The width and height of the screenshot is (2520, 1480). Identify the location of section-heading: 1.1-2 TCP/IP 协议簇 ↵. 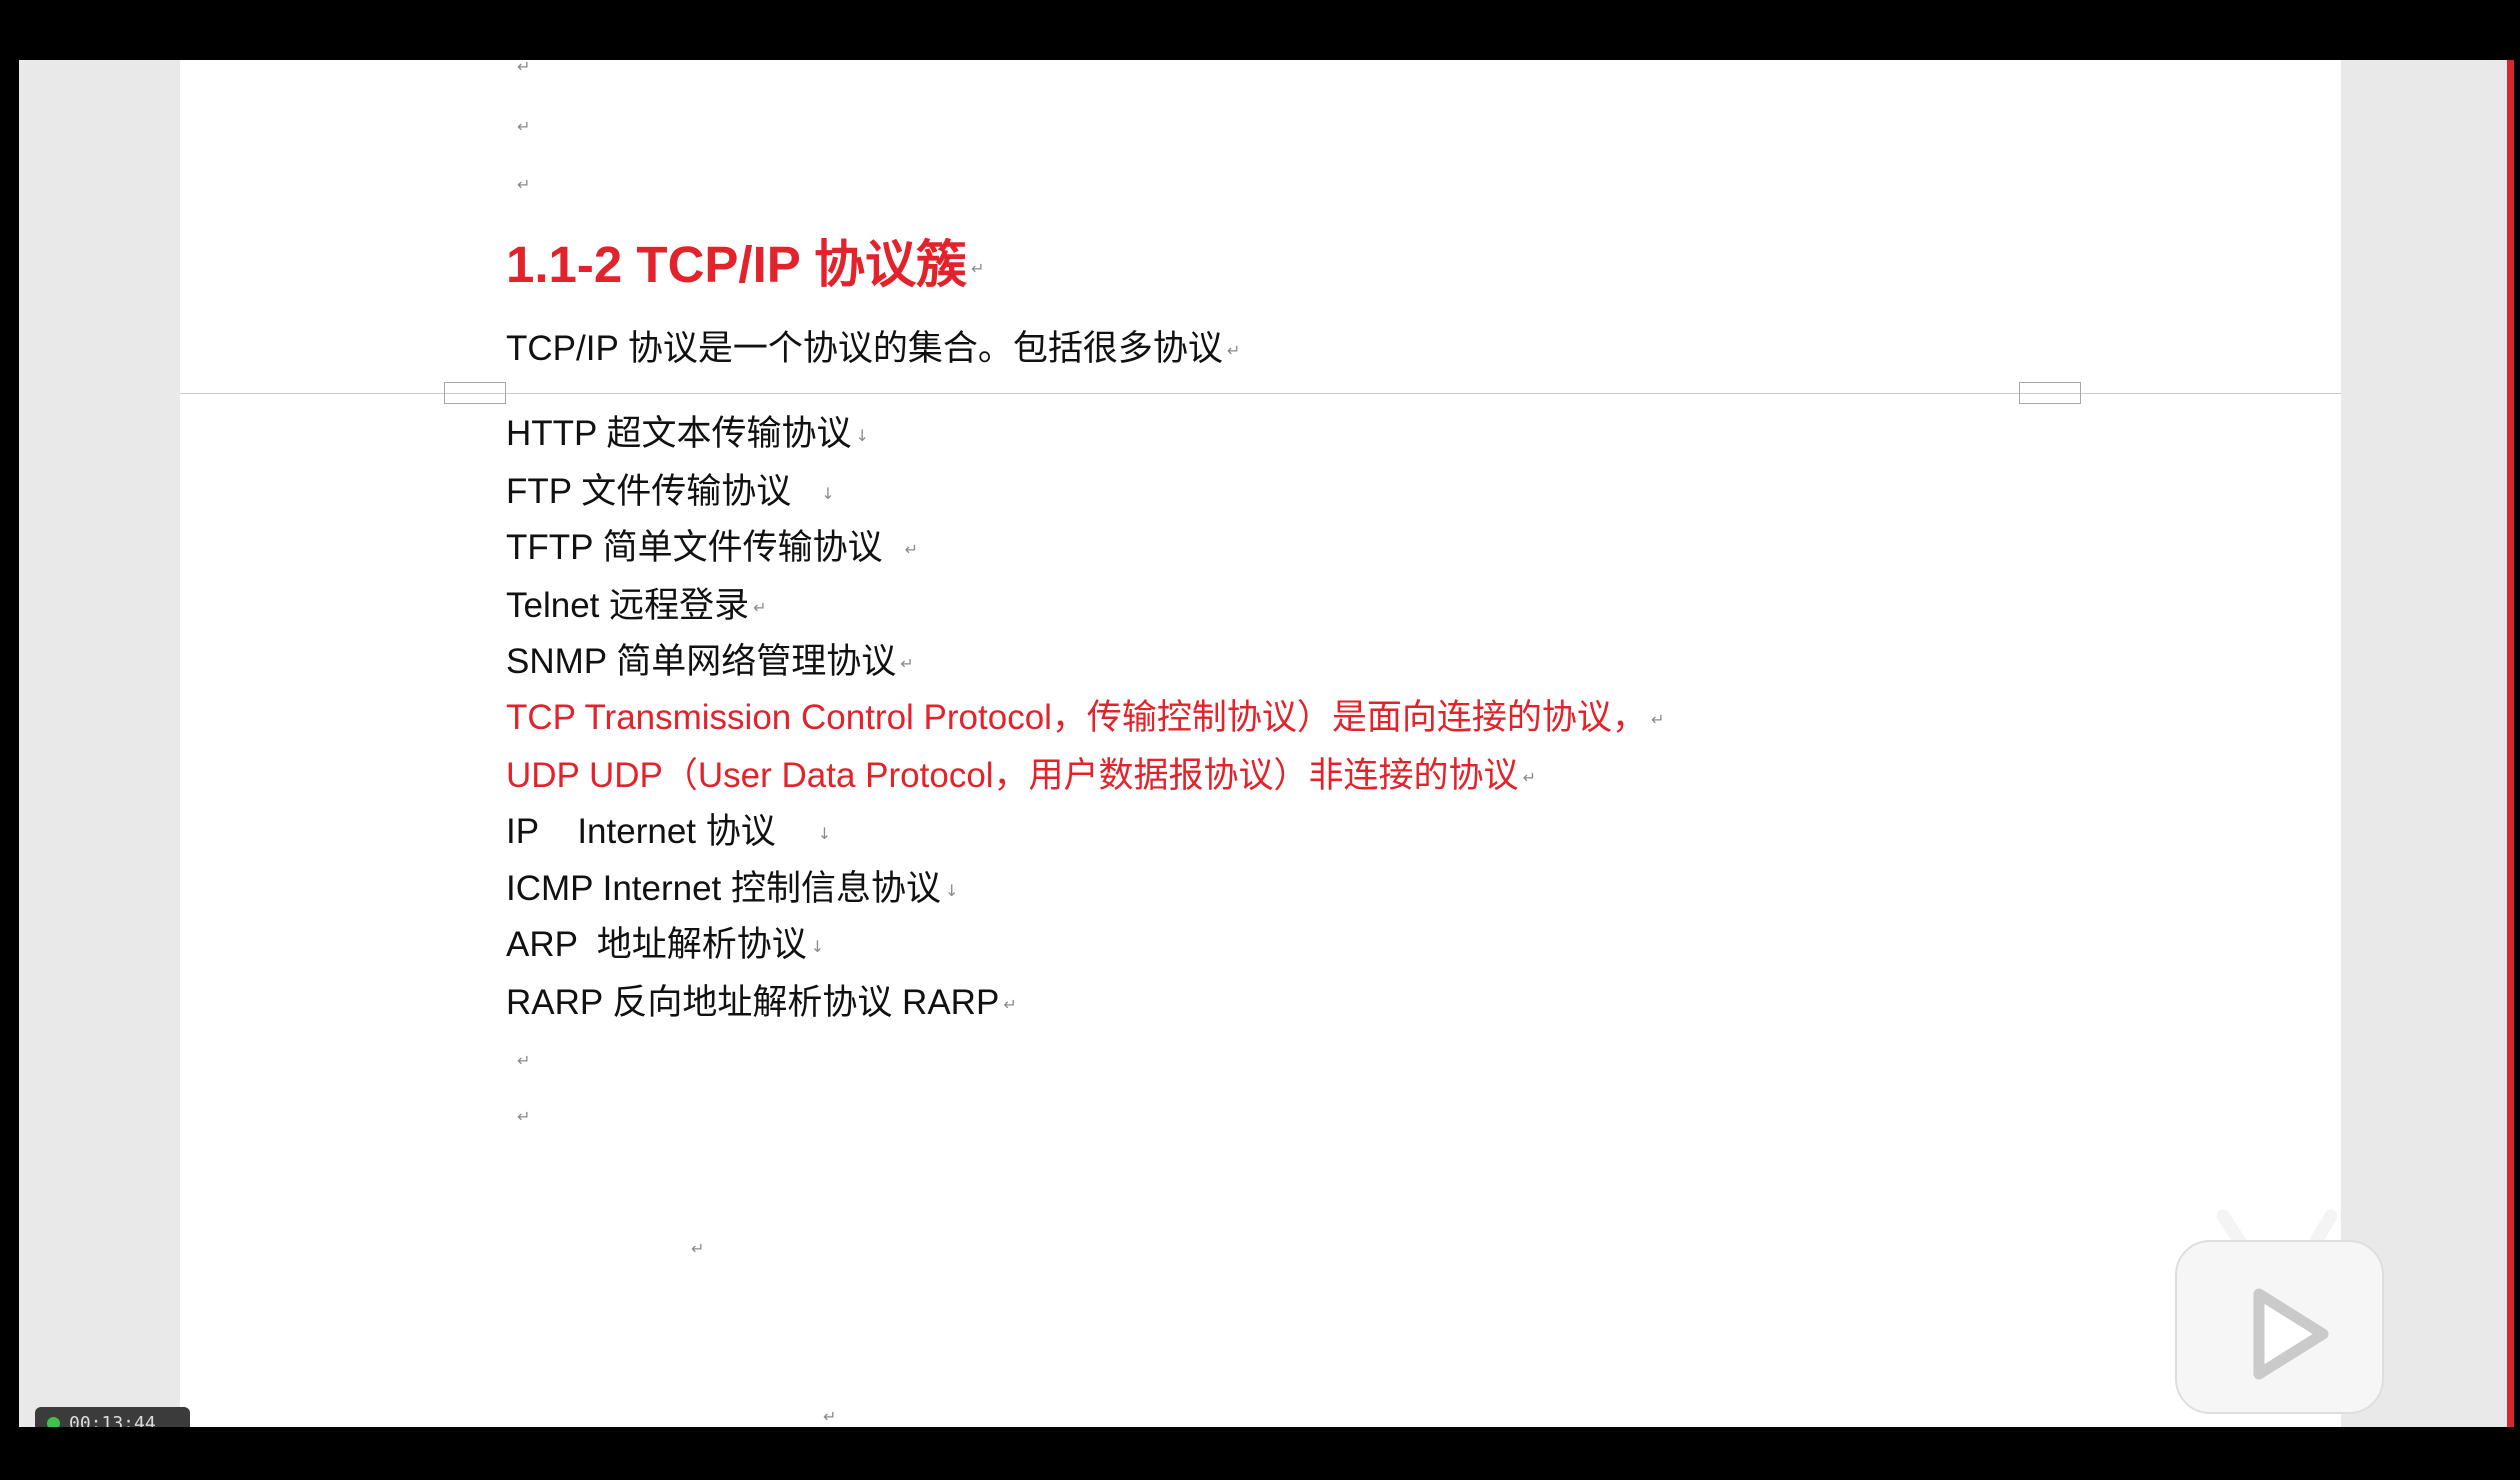
(745, 267).